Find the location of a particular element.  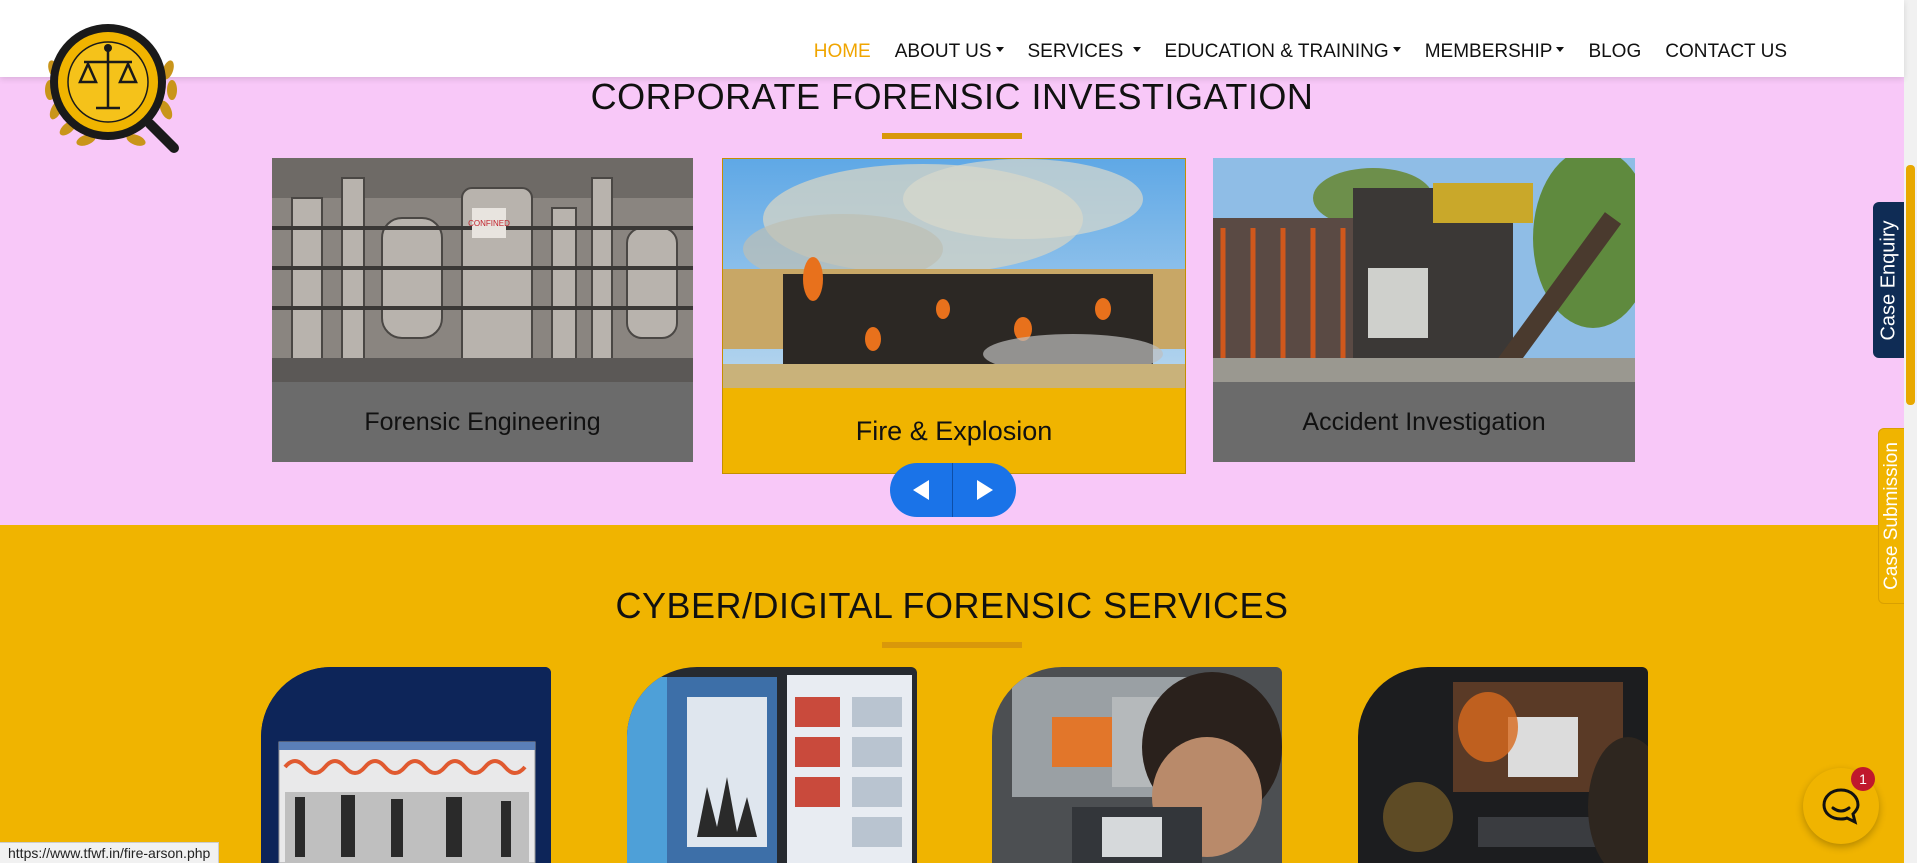

card-label: Fire & Explosion is located at coordinates (954, 430).